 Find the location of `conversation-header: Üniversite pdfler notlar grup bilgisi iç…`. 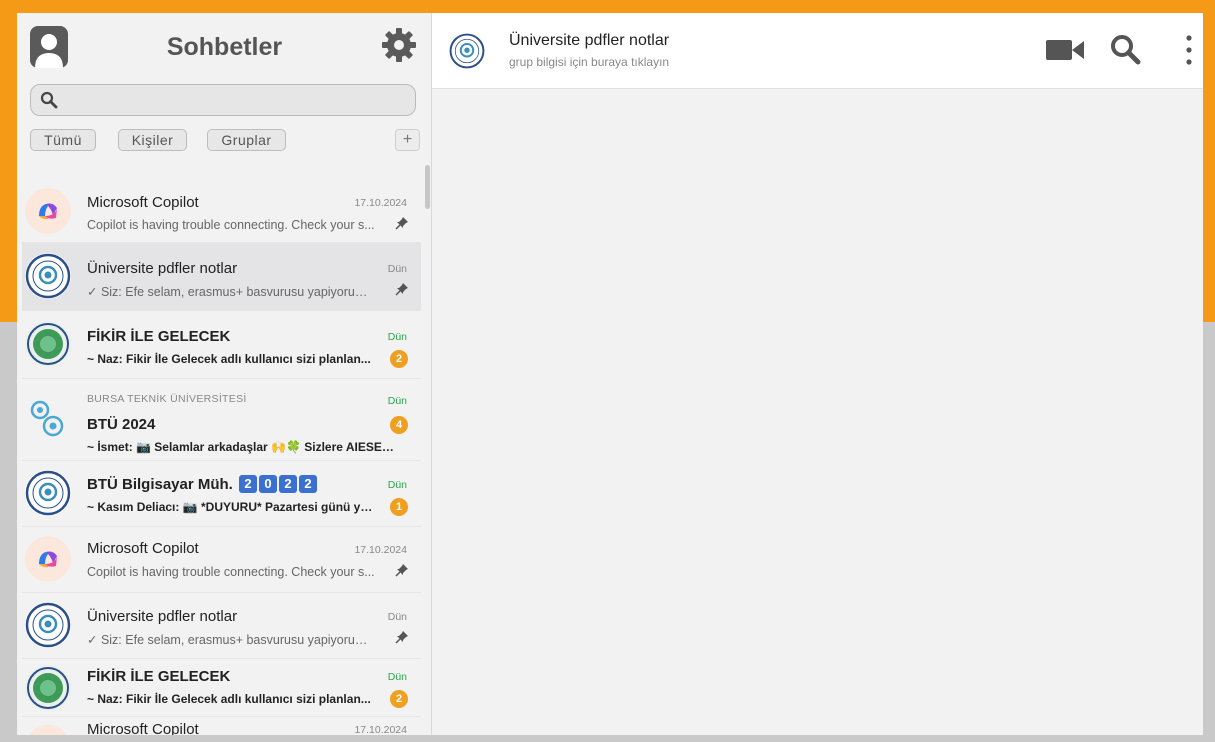

conversation-header: Üniversite pdfler notlar grup bilgisi iç… is located at coordinates (817, 51).